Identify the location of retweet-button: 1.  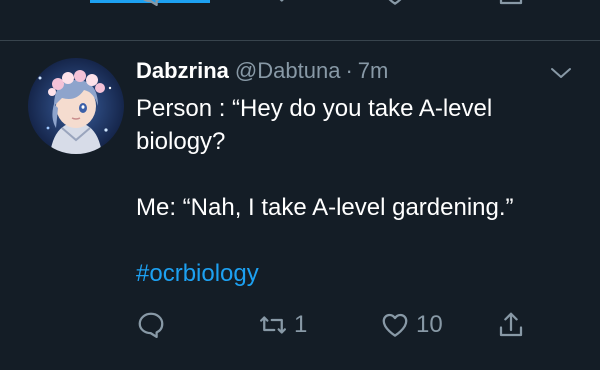
(282, 325).